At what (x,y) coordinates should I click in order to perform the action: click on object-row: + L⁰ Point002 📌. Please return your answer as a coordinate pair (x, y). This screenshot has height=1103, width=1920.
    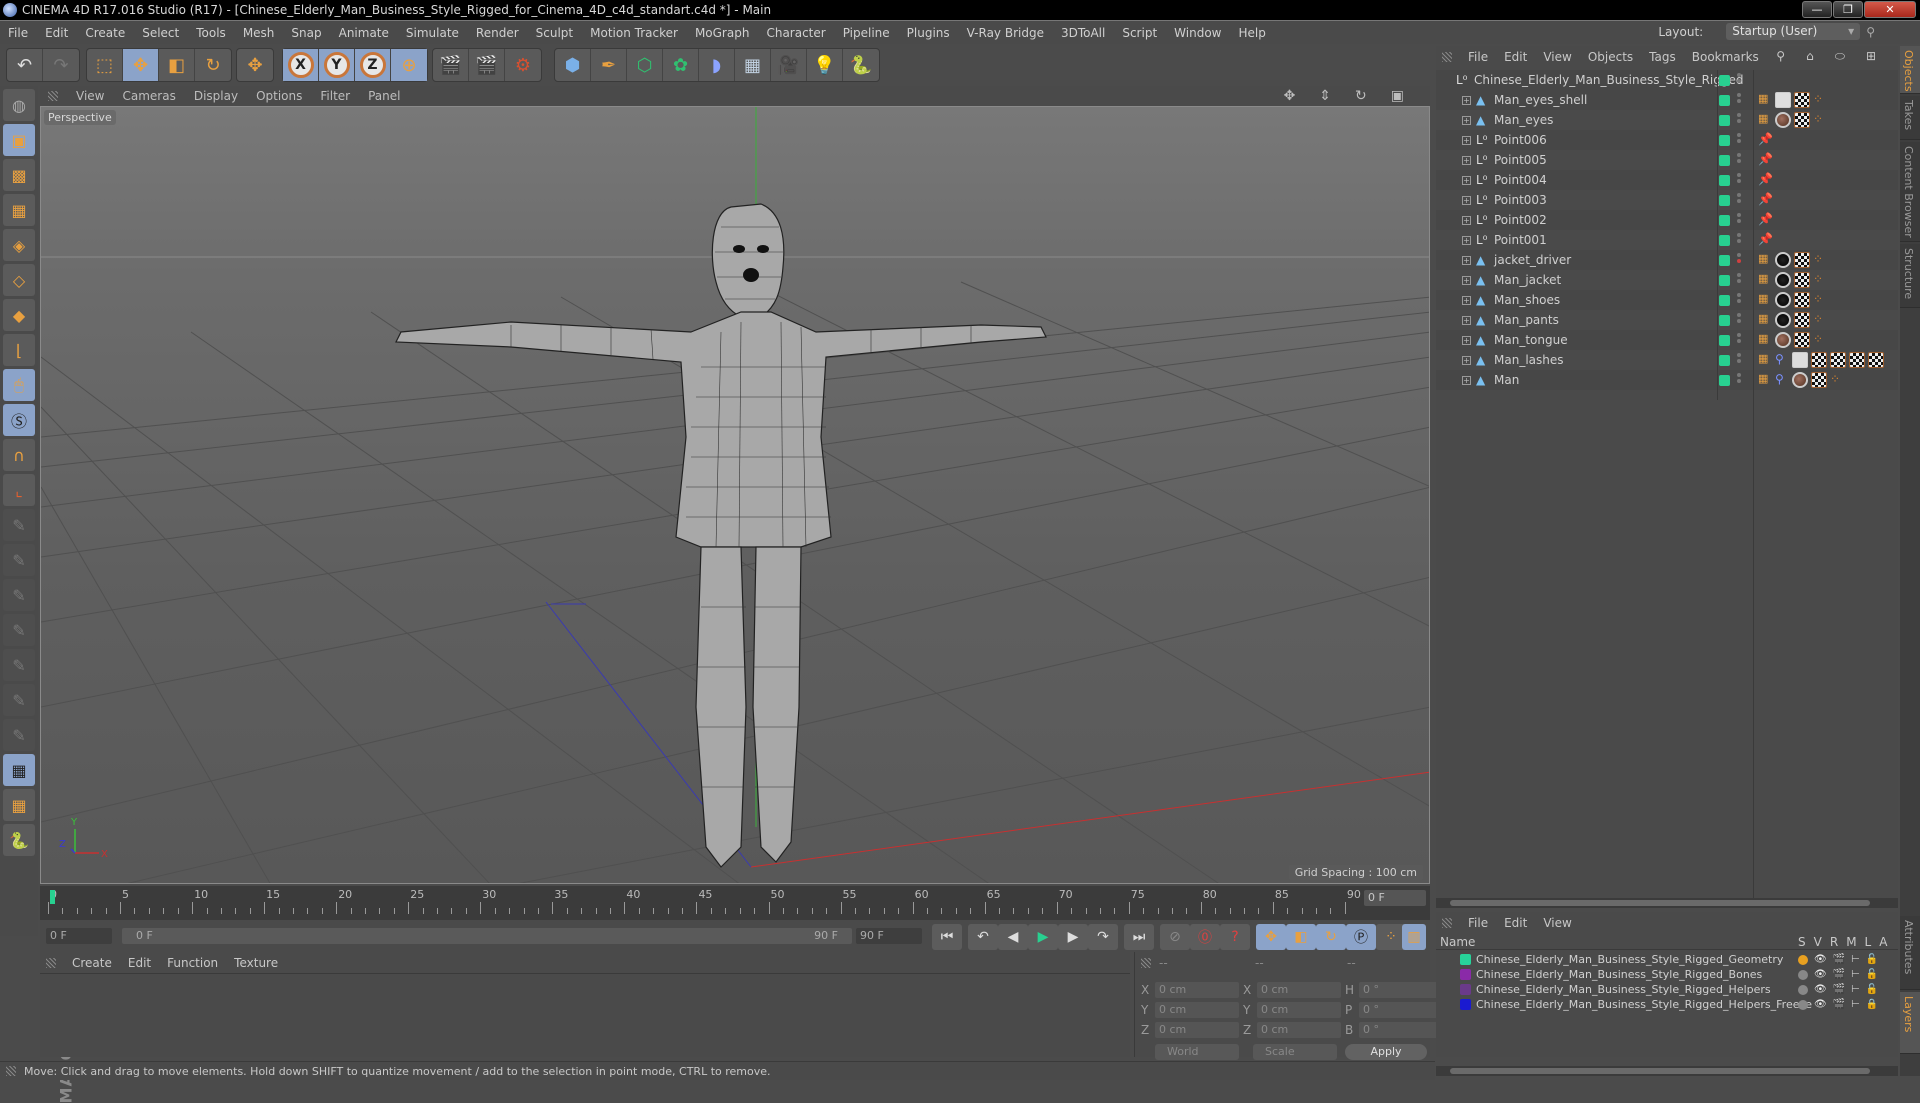
    Looking at the image, I should click on (1667, 220).